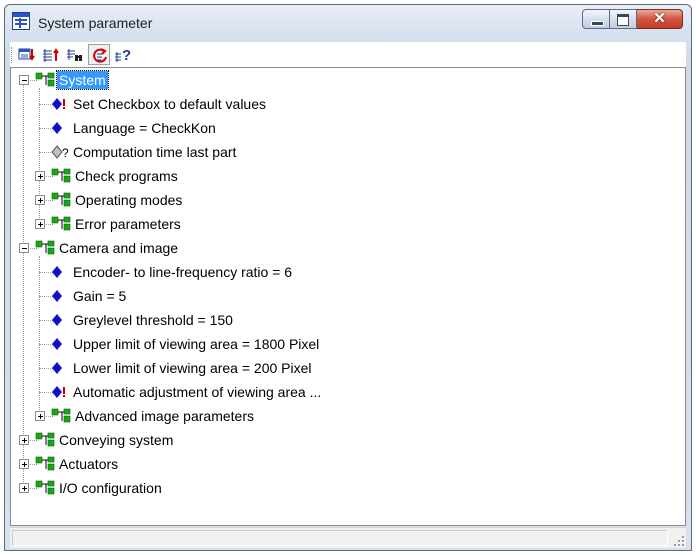 The height and width of the screenshot is (555, 696). I want to click on maximize-button, so click(623, 19).